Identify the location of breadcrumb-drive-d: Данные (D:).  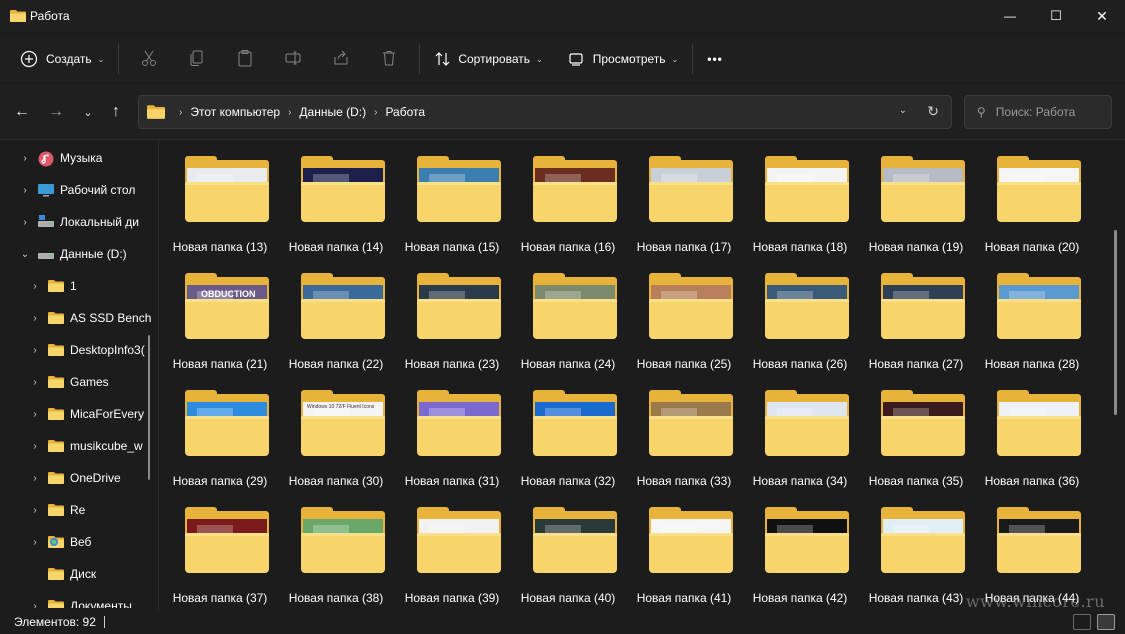
(332, 112).